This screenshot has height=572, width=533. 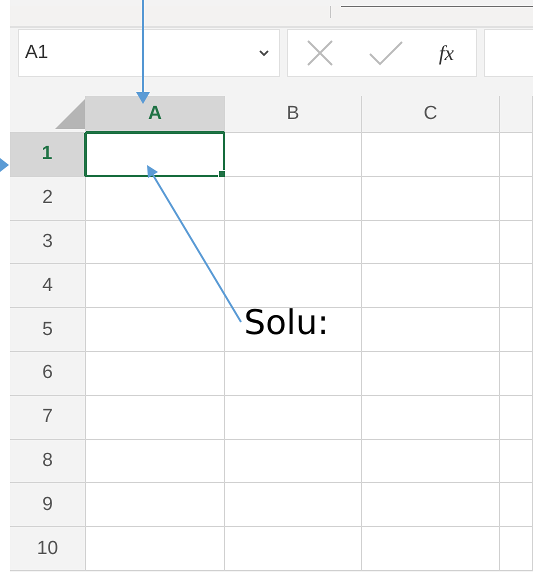 I want to click on select-all-button, so click(x=48, y=114).